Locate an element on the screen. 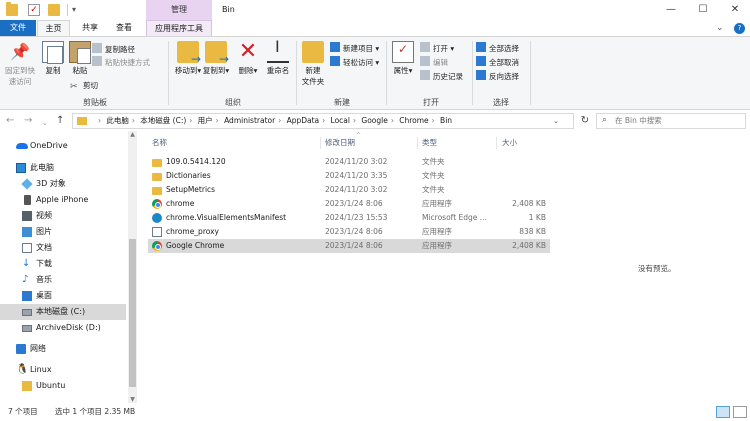 The width and height of the screenshot is (750, 421). tab-app-tools: 应用程序工具 is located at coordinates (179, 28).